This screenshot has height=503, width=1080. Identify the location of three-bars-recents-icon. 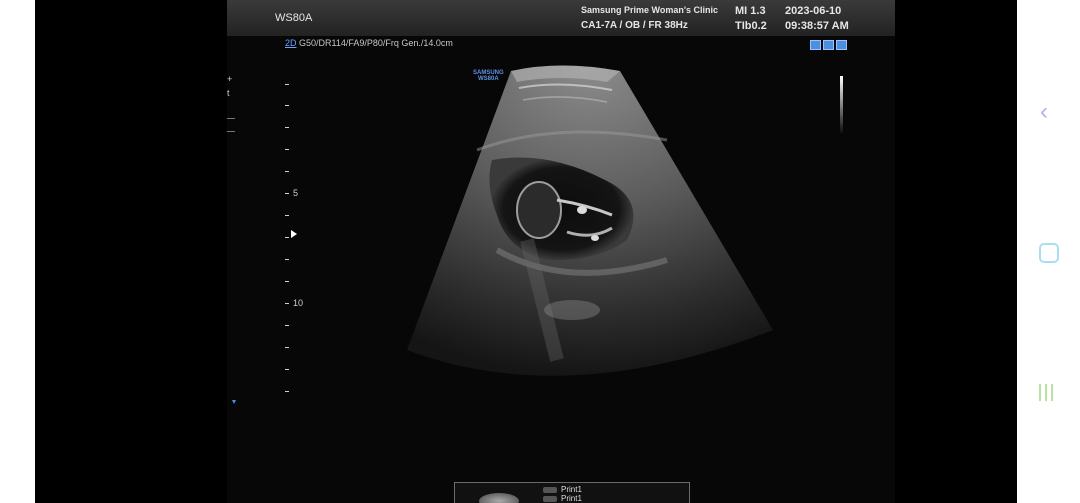
(1046, 392).